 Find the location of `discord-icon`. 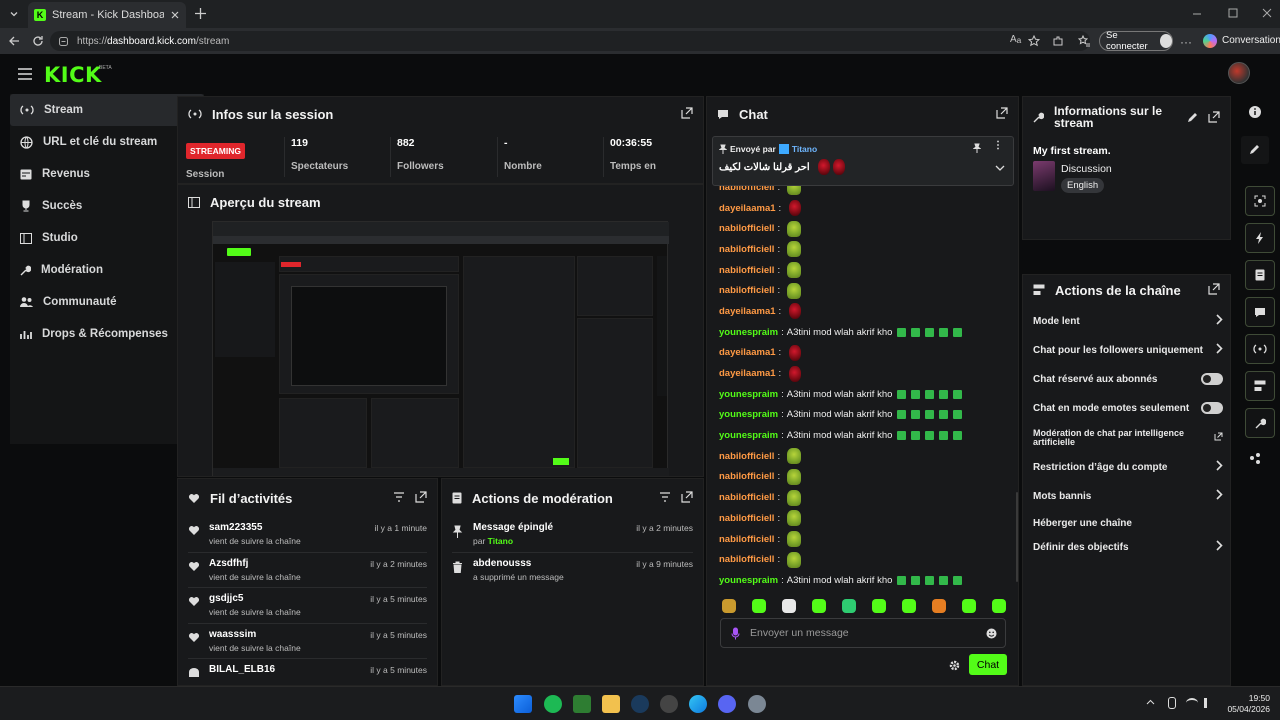

discord-icon is located at coordinates (727, 704).